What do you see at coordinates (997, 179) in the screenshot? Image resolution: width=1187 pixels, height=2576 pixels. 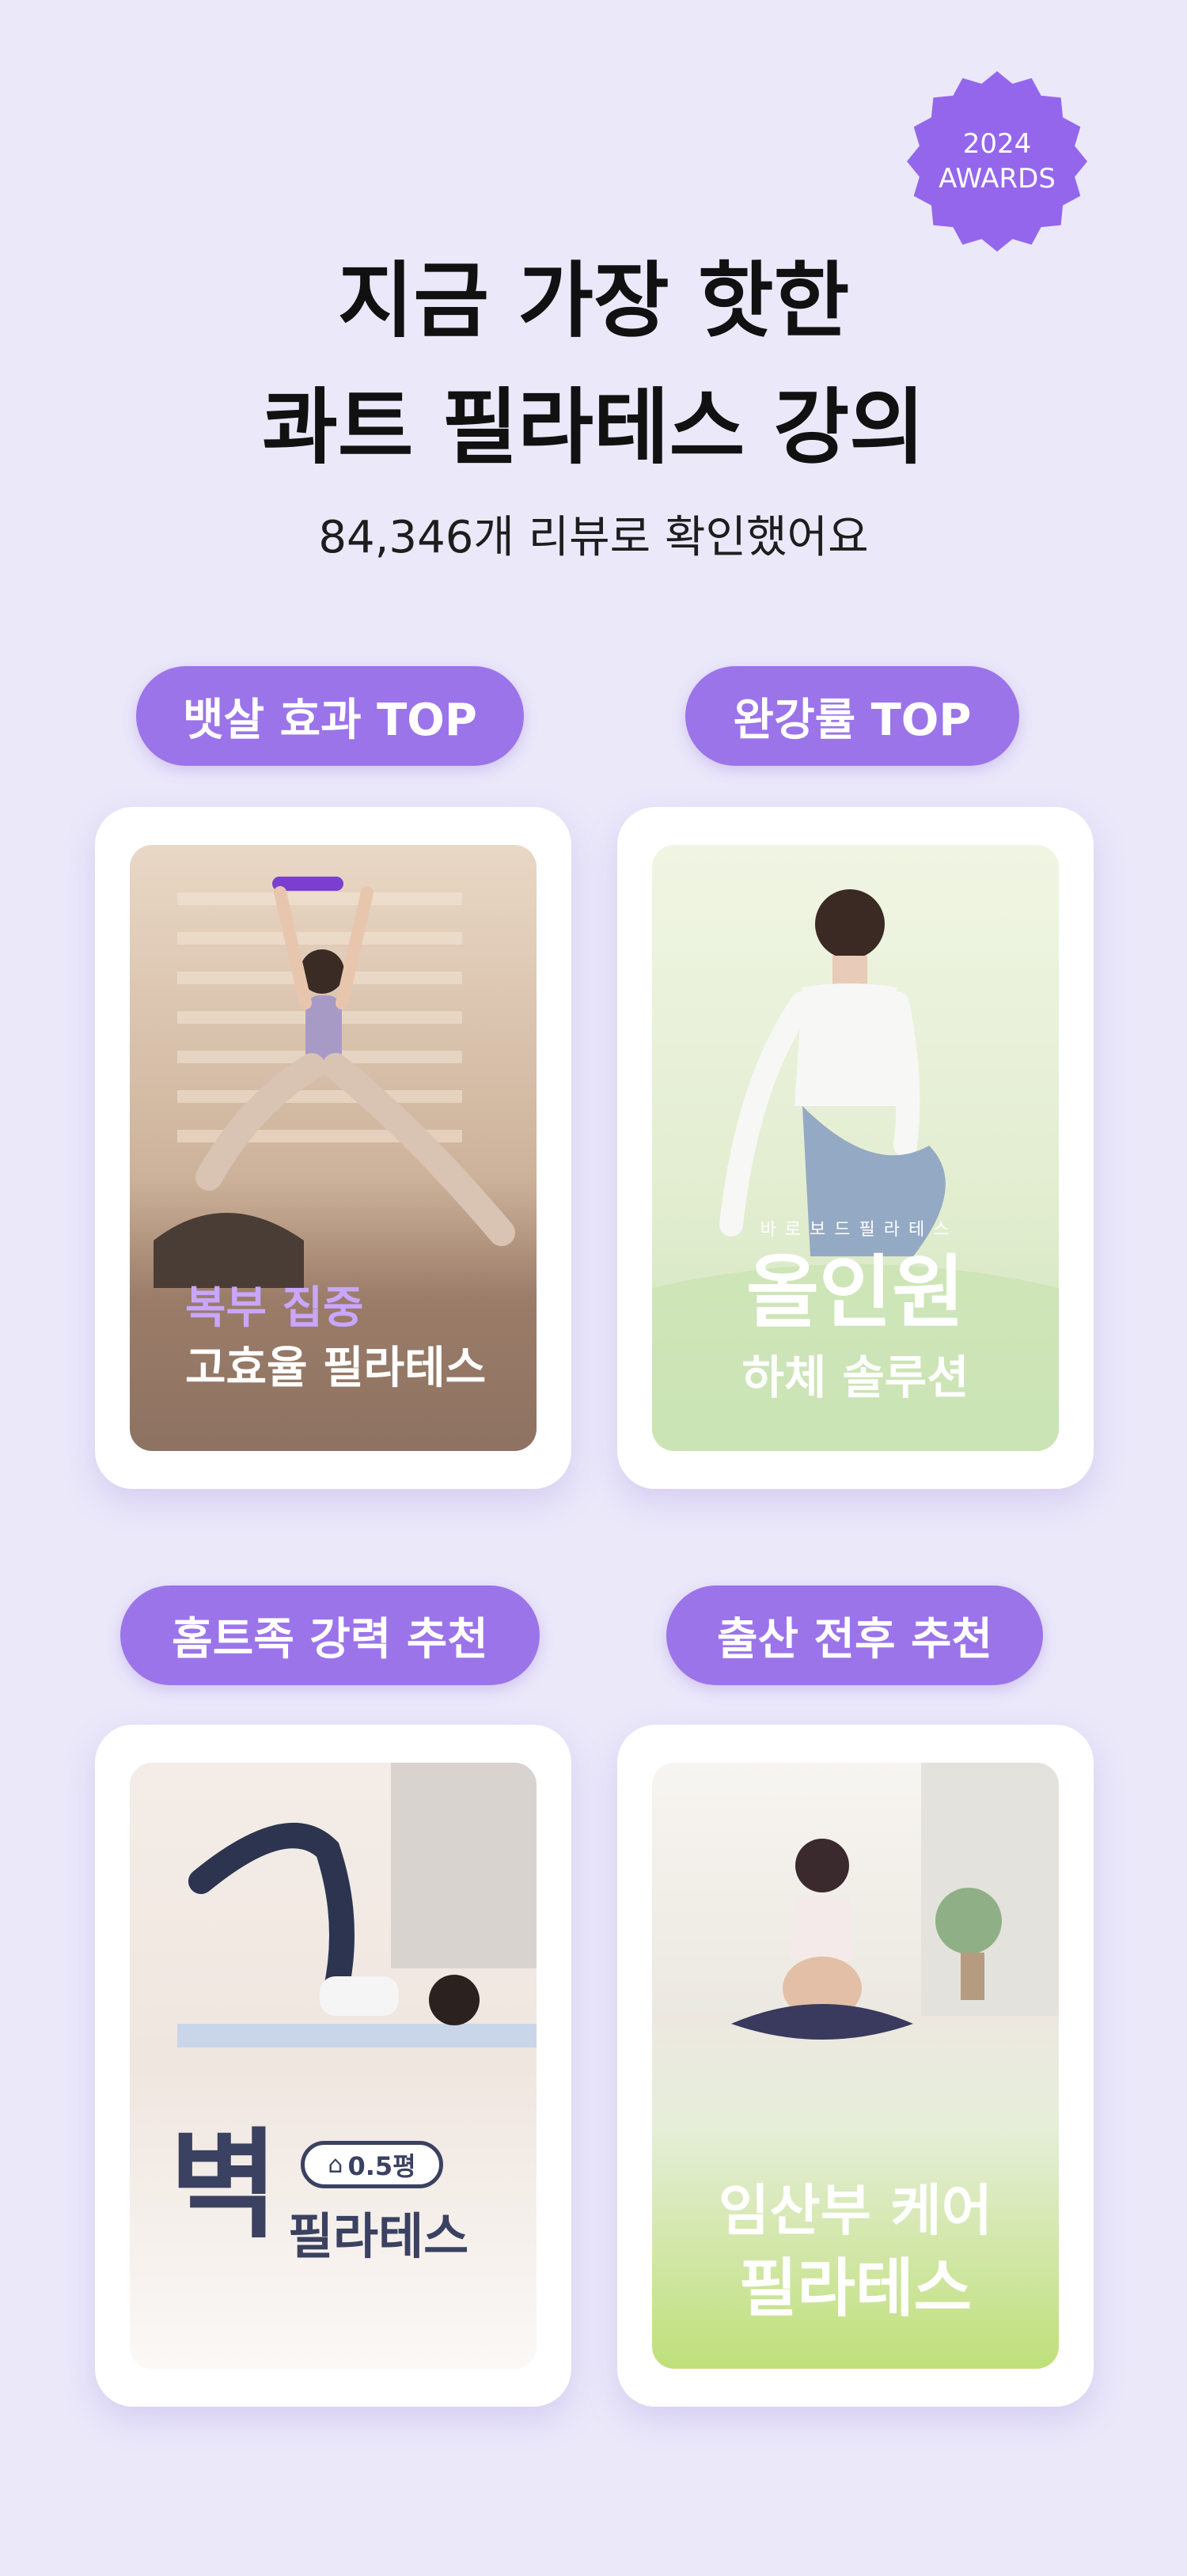 I see `badge-label: AWARDS` at bounding box center [997, 179].